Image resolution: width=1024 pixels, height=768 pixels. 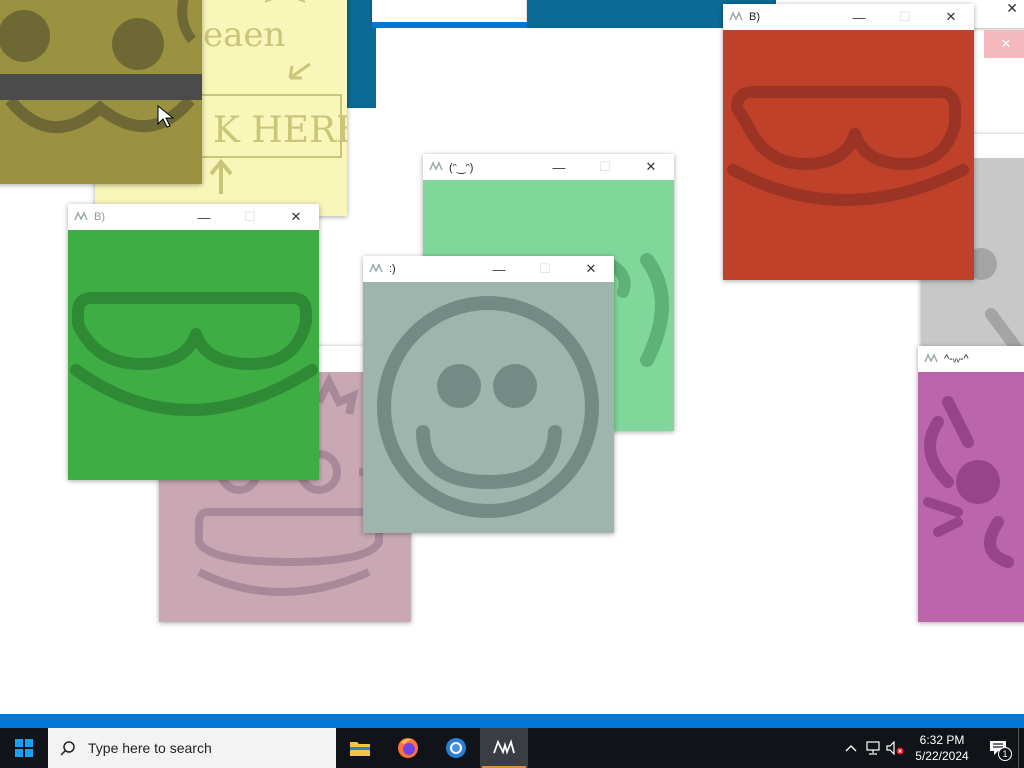 I want to click on action-center-button: 1, so click(x=998, y=748).